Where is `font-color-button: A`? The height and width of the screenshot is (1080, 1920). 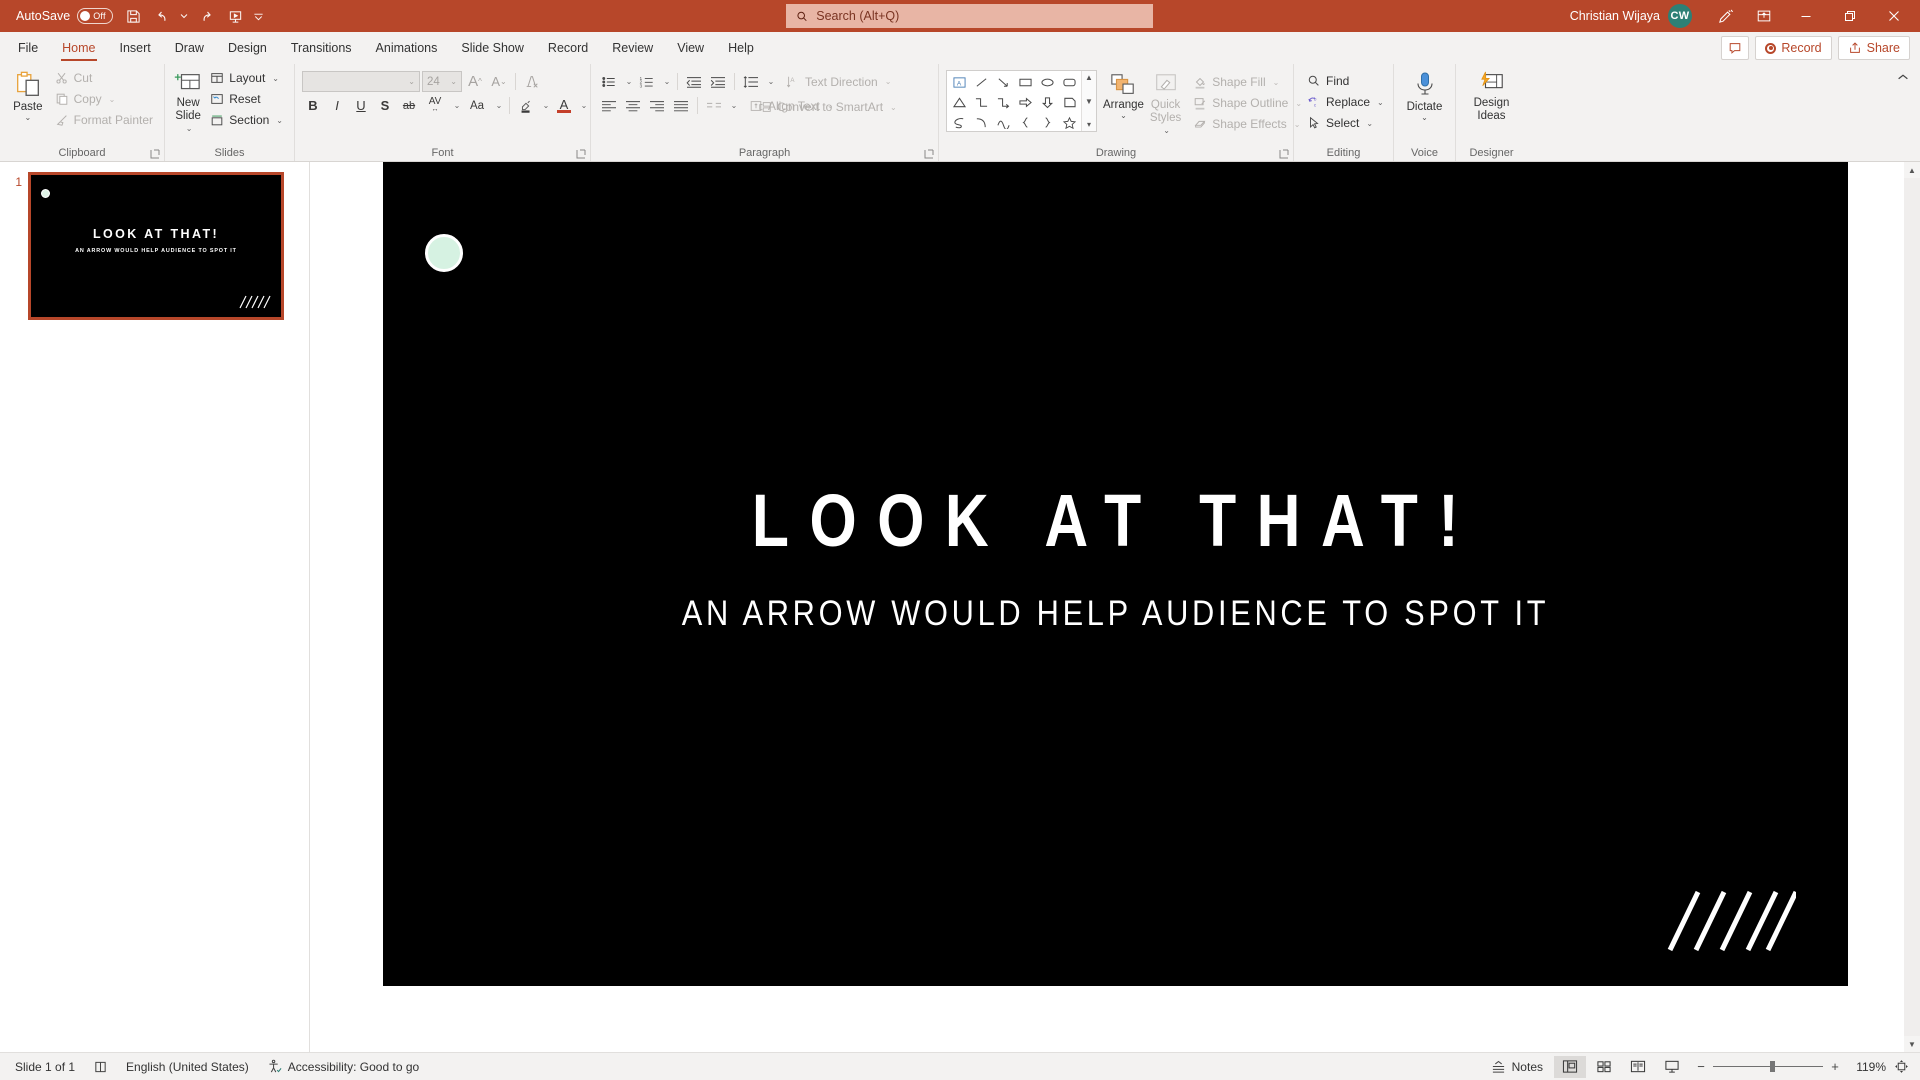
font-color-button: A is located at coordinates (564, 105).